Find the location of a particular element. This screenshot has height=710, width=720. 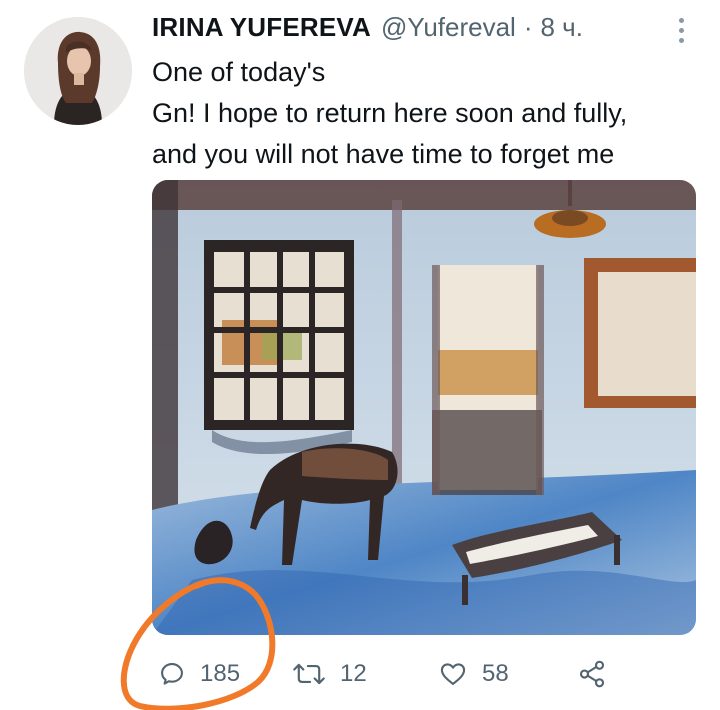

tweet-text-line: and you will not have time to forget me is located at coordinates (383, 154).